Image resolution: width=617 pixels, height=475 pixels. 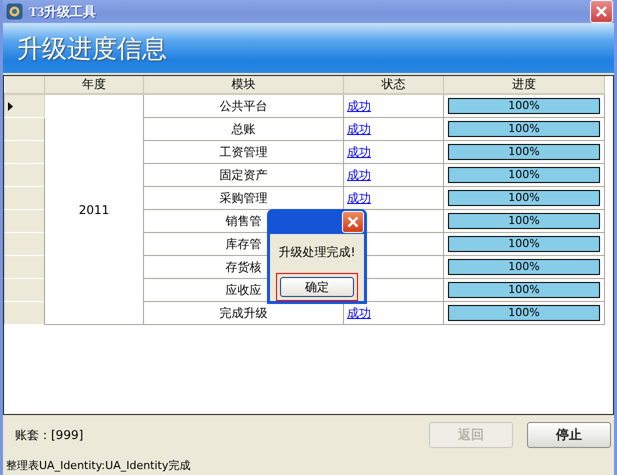 I want to click on dialog-message: 升级处理完成!, so click(x=317, y=252).